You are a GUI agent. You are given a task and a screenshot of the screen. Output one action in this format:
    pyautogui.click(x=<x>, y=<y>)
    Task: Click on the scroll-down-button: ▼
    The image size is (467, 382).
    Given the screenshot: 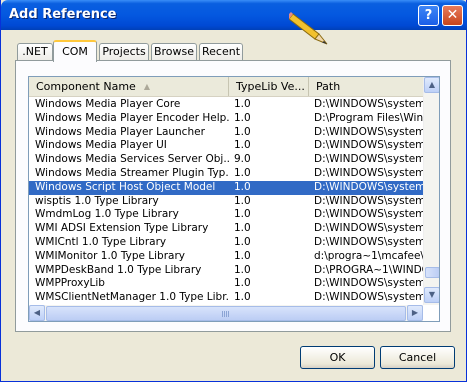 What is the action you would take?
    pyautogui.click(x=431, y=295)
    